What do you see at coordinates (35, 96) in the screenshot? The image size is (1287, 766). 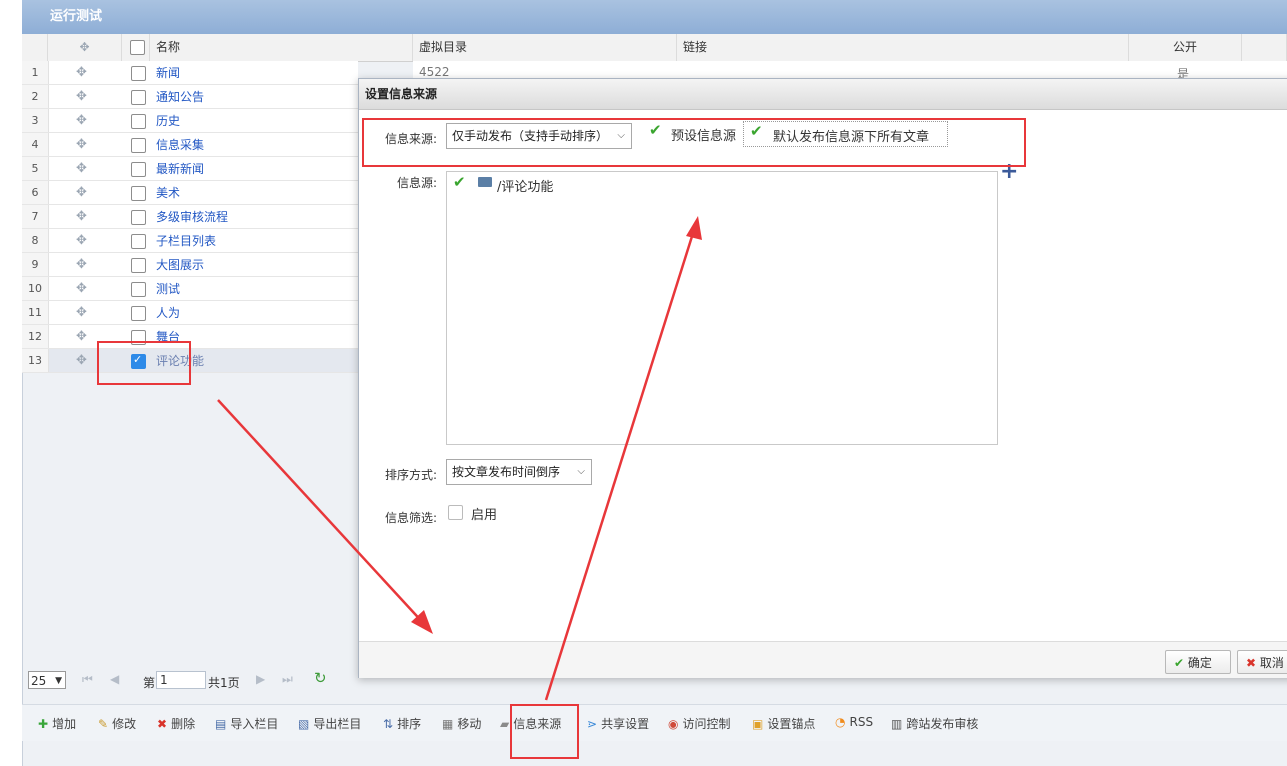 I see `row-number: 2` at bounding box center [35, 96].